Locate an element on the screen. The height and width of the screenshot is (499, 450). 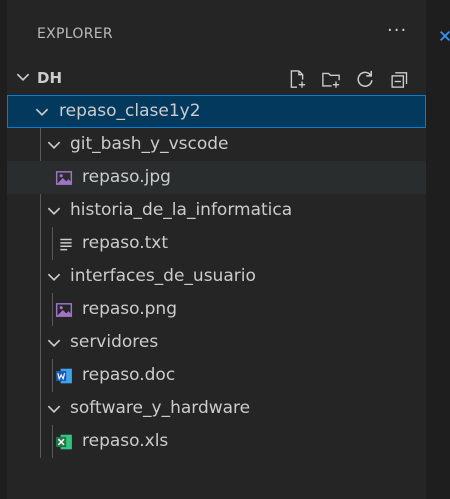
tree-row-folder: software_y_hardware is located at coordinates (216, 408).